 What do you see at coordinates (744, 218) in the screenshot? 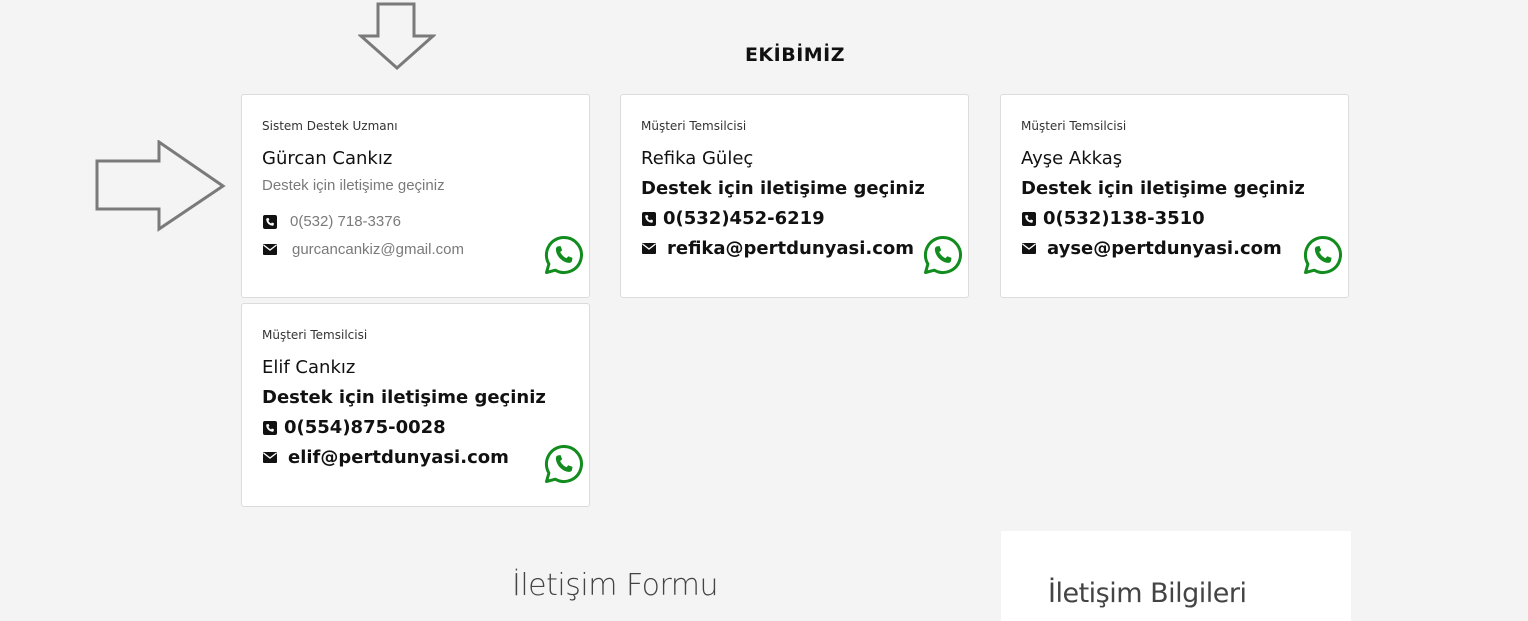
I see `phone-number: 0(532)452-6219` at bounding box center [744, 218].